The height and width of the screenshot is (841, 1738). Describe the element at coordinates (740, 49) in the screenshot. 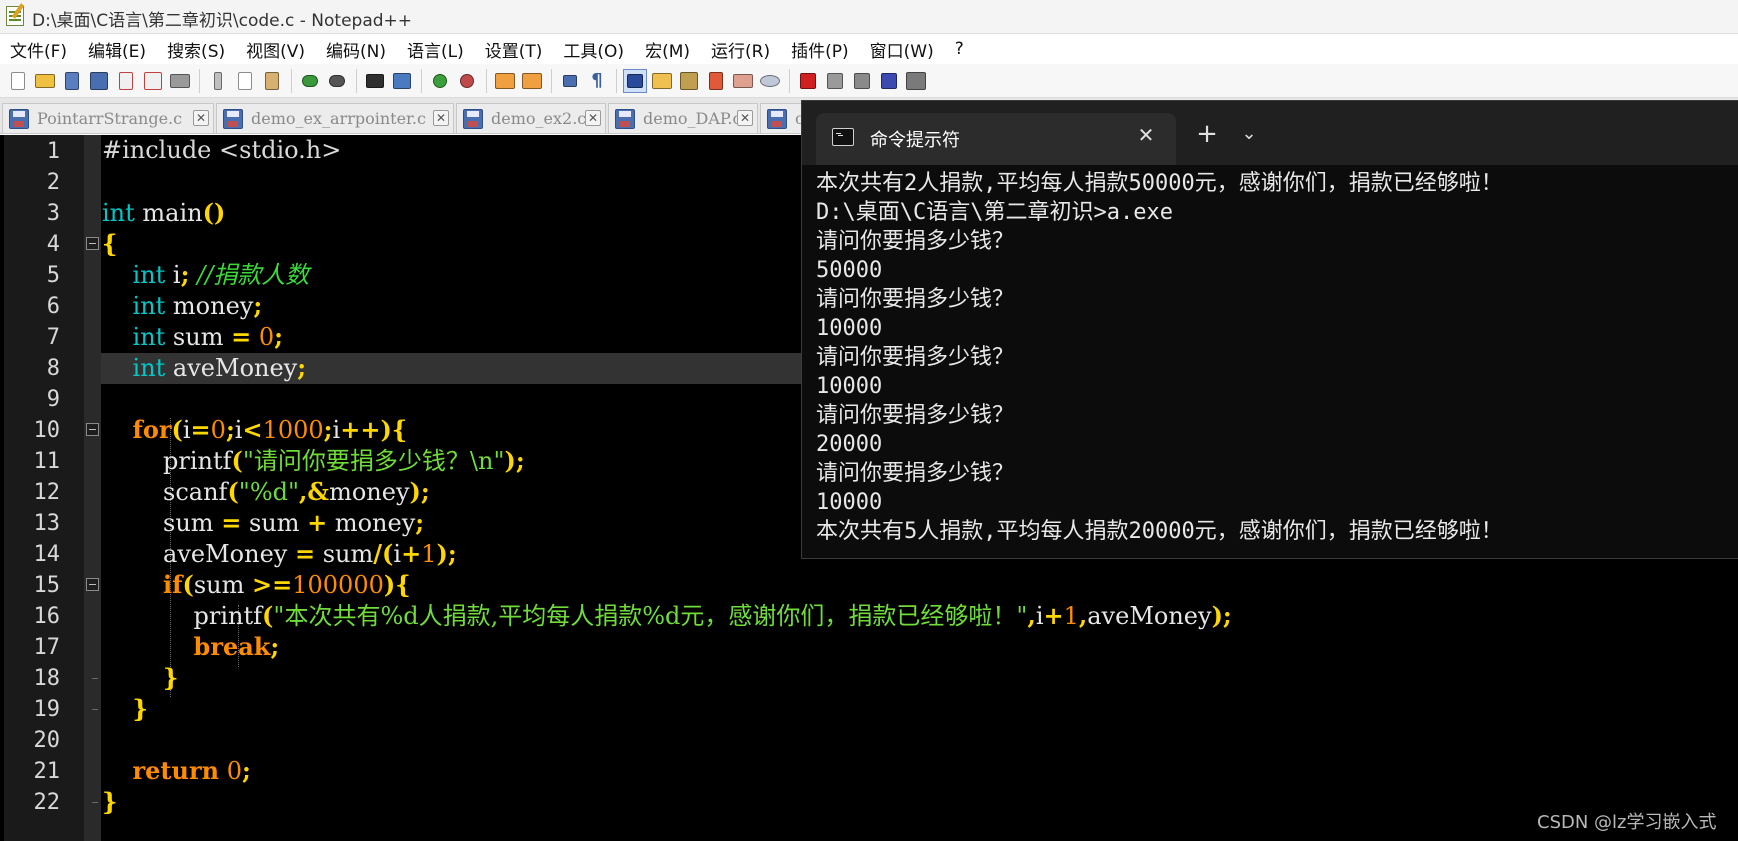

I see `menu-run: 运行(R)` at that location.